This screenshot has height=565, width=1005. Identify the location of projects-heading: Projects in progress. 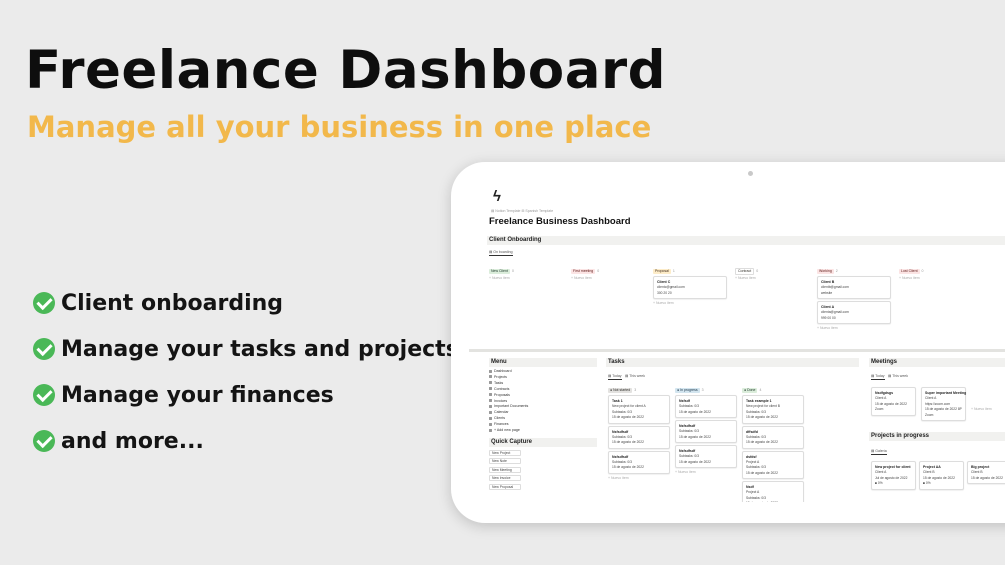
(937, 436).